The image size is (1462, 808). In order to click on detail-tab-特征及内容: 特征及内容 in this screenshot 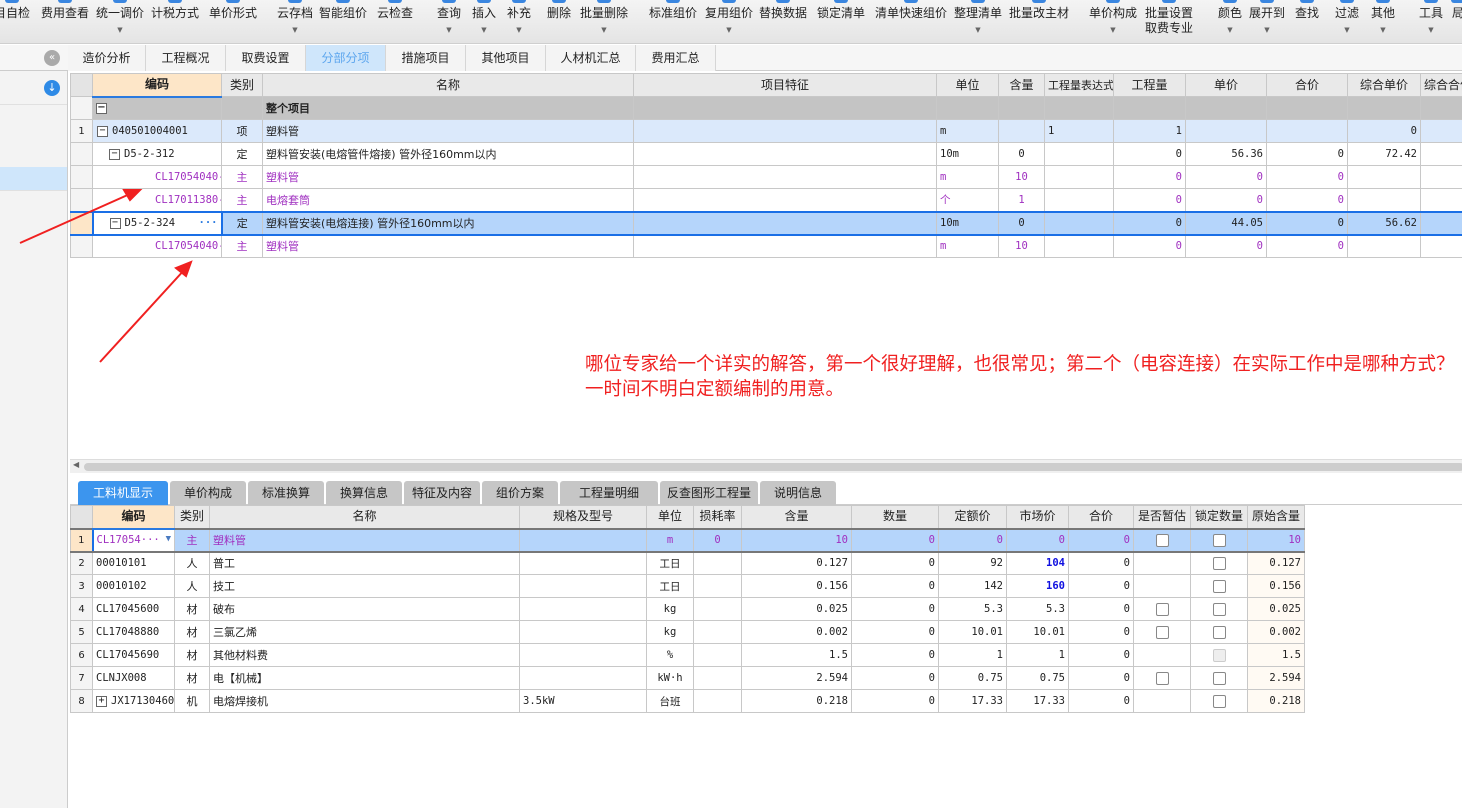, I will do `click(442, 493)`.